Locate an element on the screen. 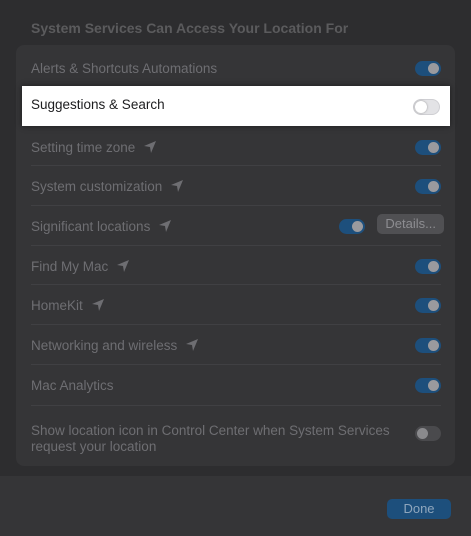 This screenshot has width=471, height=536. row-label: Alerts & Shortcuts Automations is located at coordinates (124, 68).